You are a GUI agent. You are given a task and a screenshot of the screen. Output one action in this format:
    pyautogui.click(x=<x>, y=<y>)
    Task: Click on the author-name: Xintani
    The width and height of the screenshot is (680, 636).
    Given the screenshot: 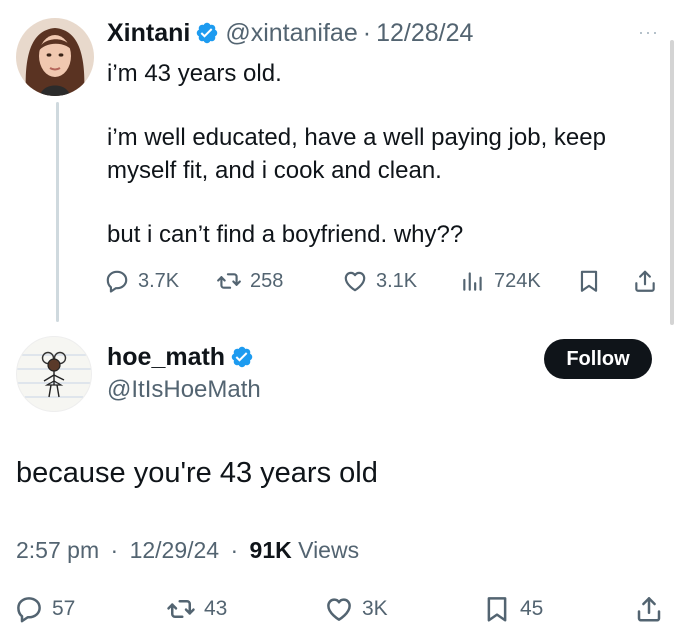 What is the action you would take?
    pyautogui.click(x=148, y=33)
    